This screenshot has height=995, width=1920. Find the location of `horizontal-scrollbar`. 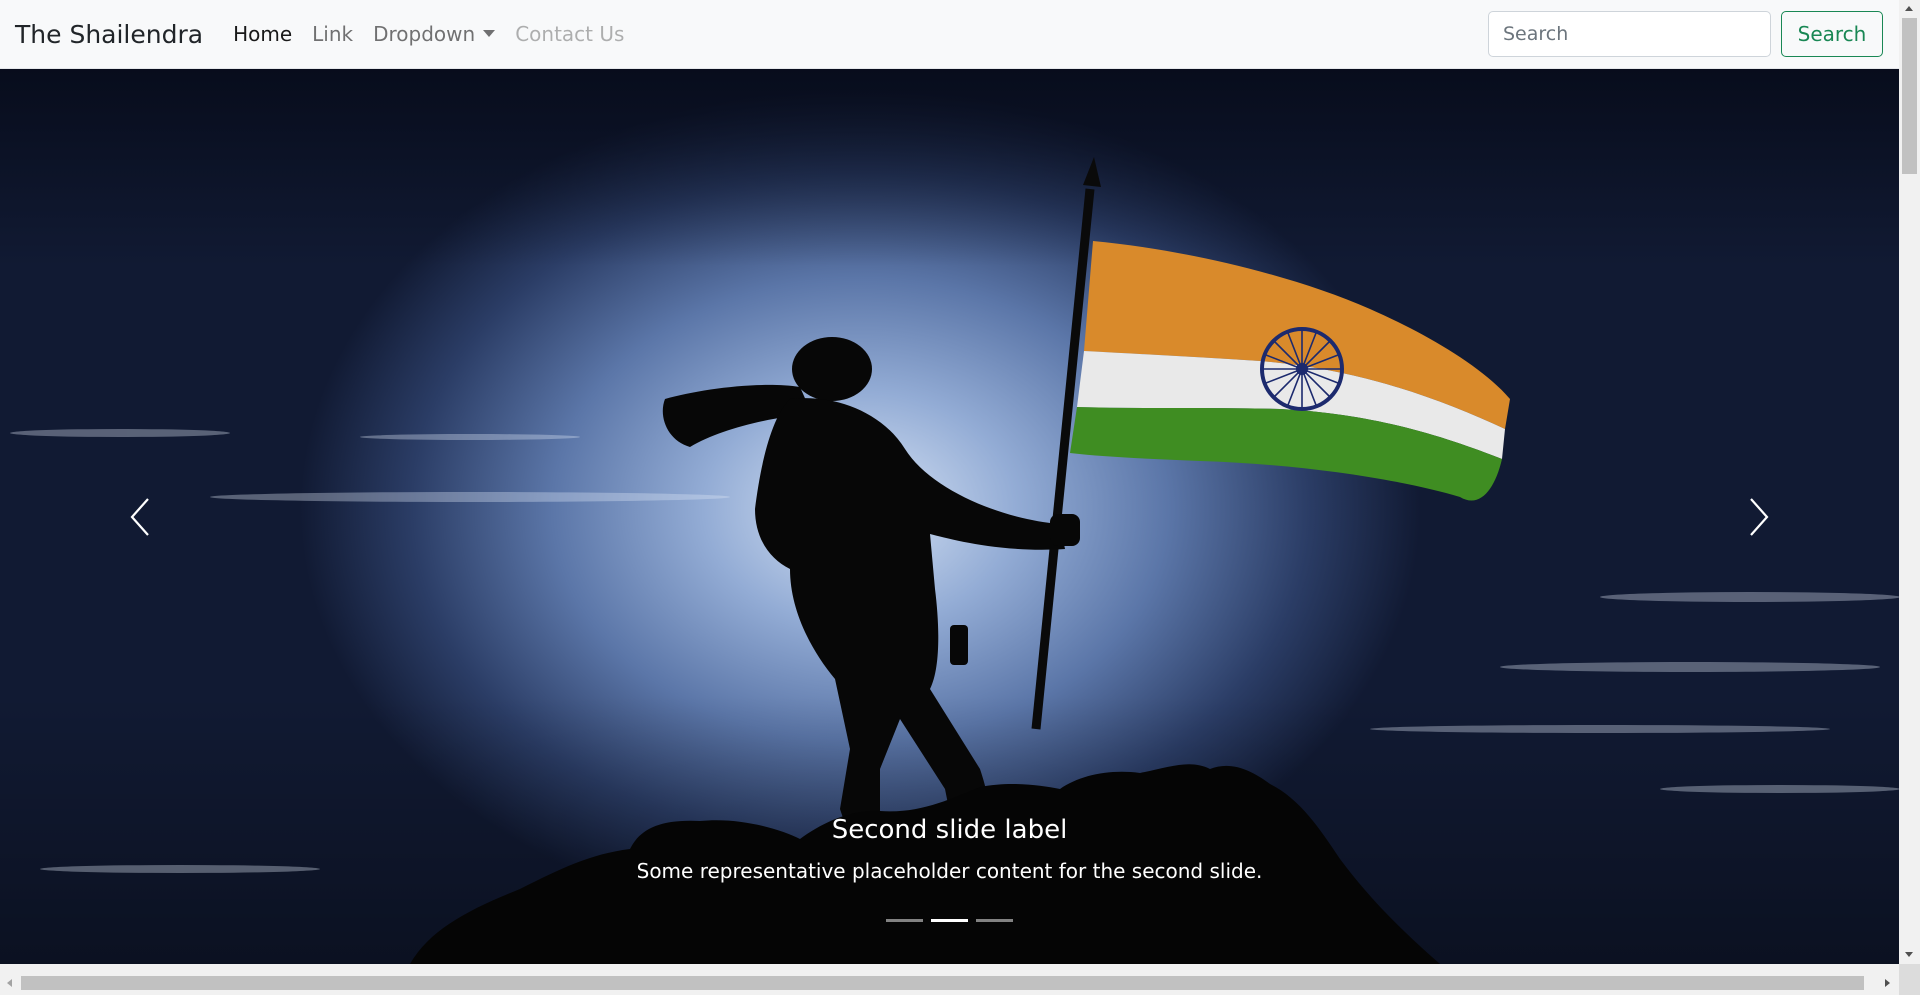

horizontal-scrollbar is located at coordinates (949, 979).